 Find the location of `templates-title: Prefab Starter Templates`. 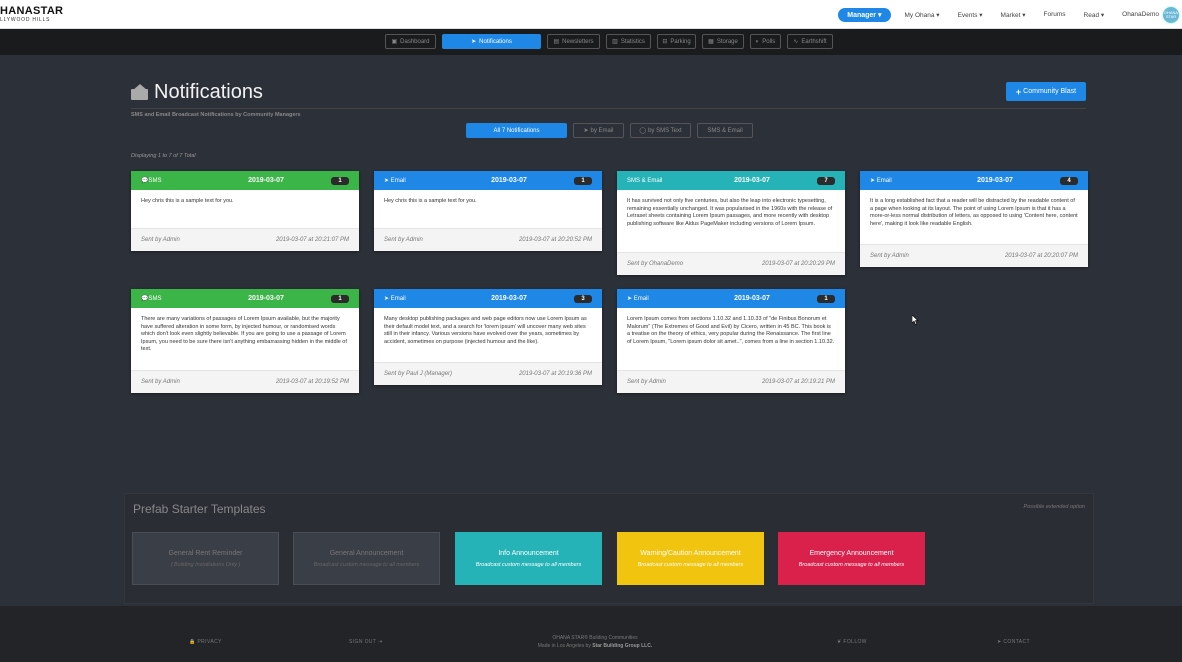

templates-title: Prefab Starter Templates is located at coordinates (199, 509).